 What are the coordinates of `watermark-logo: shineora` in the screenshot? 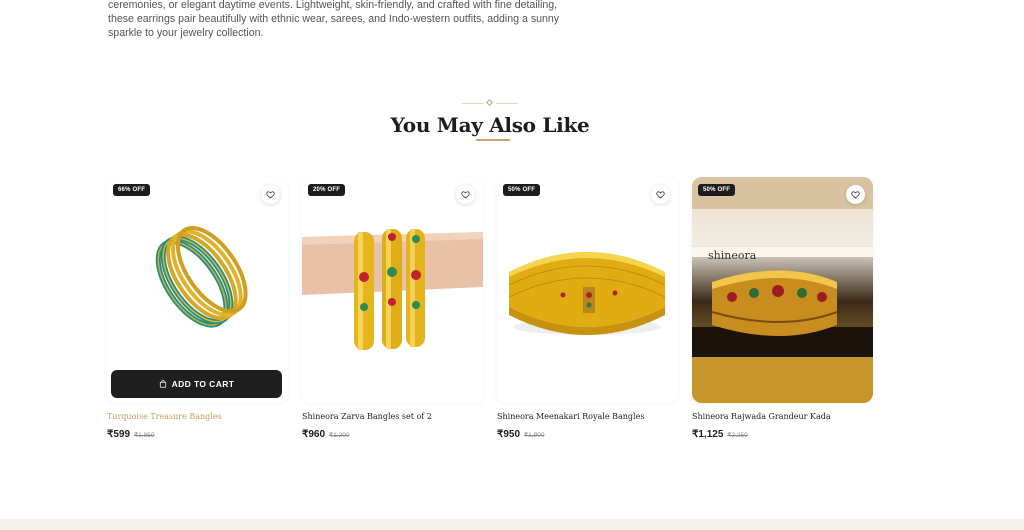 It's located at (732, 255).